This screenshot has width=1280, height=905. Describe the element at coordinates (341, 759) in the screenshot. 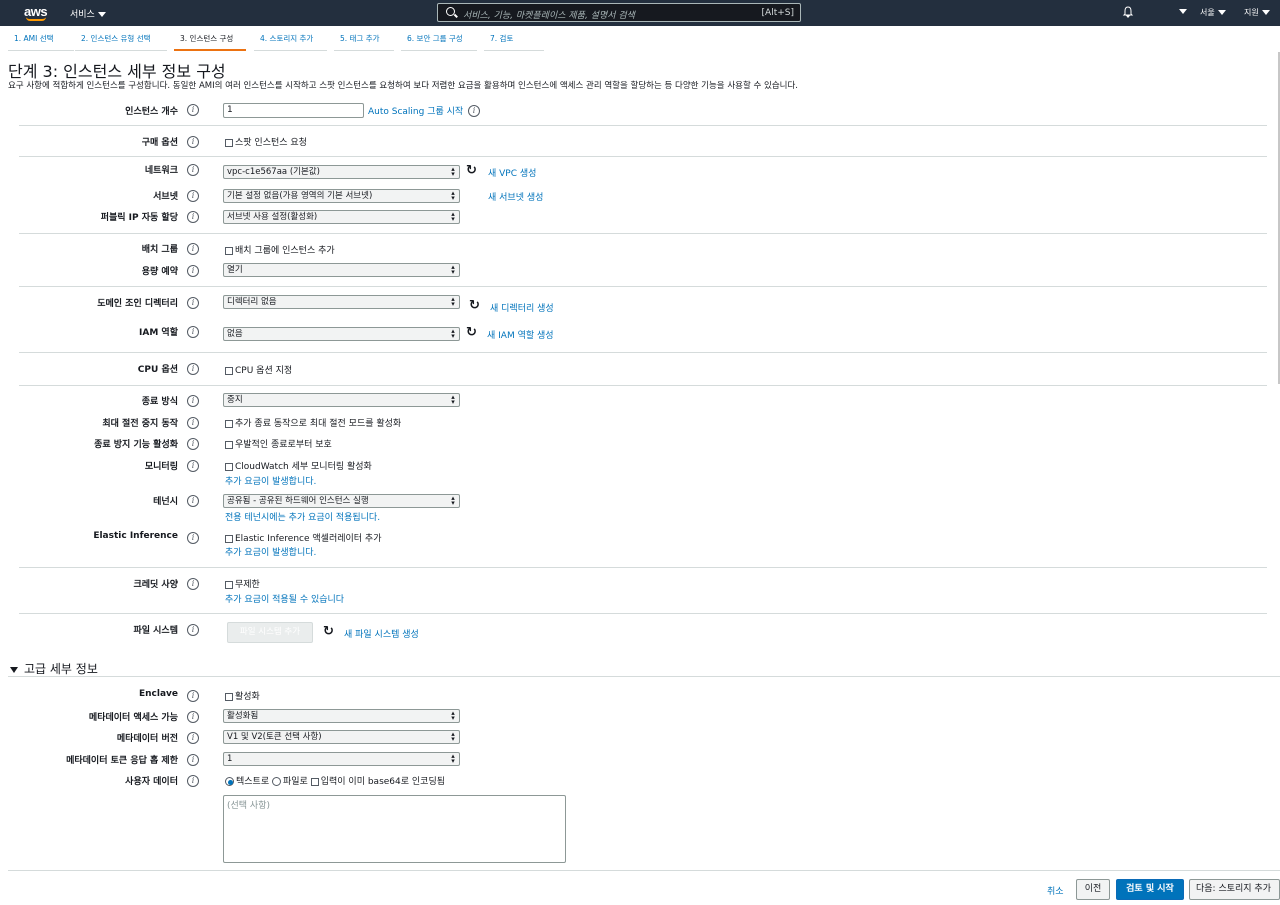

I see `hop-limit-select: 1 ▴ ▾` at that location.